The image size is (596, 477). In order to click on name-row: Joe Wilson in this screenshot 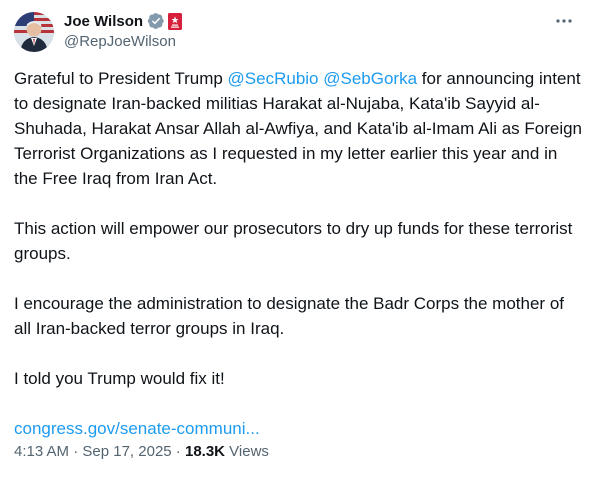, I will do `click(123, 21)`.